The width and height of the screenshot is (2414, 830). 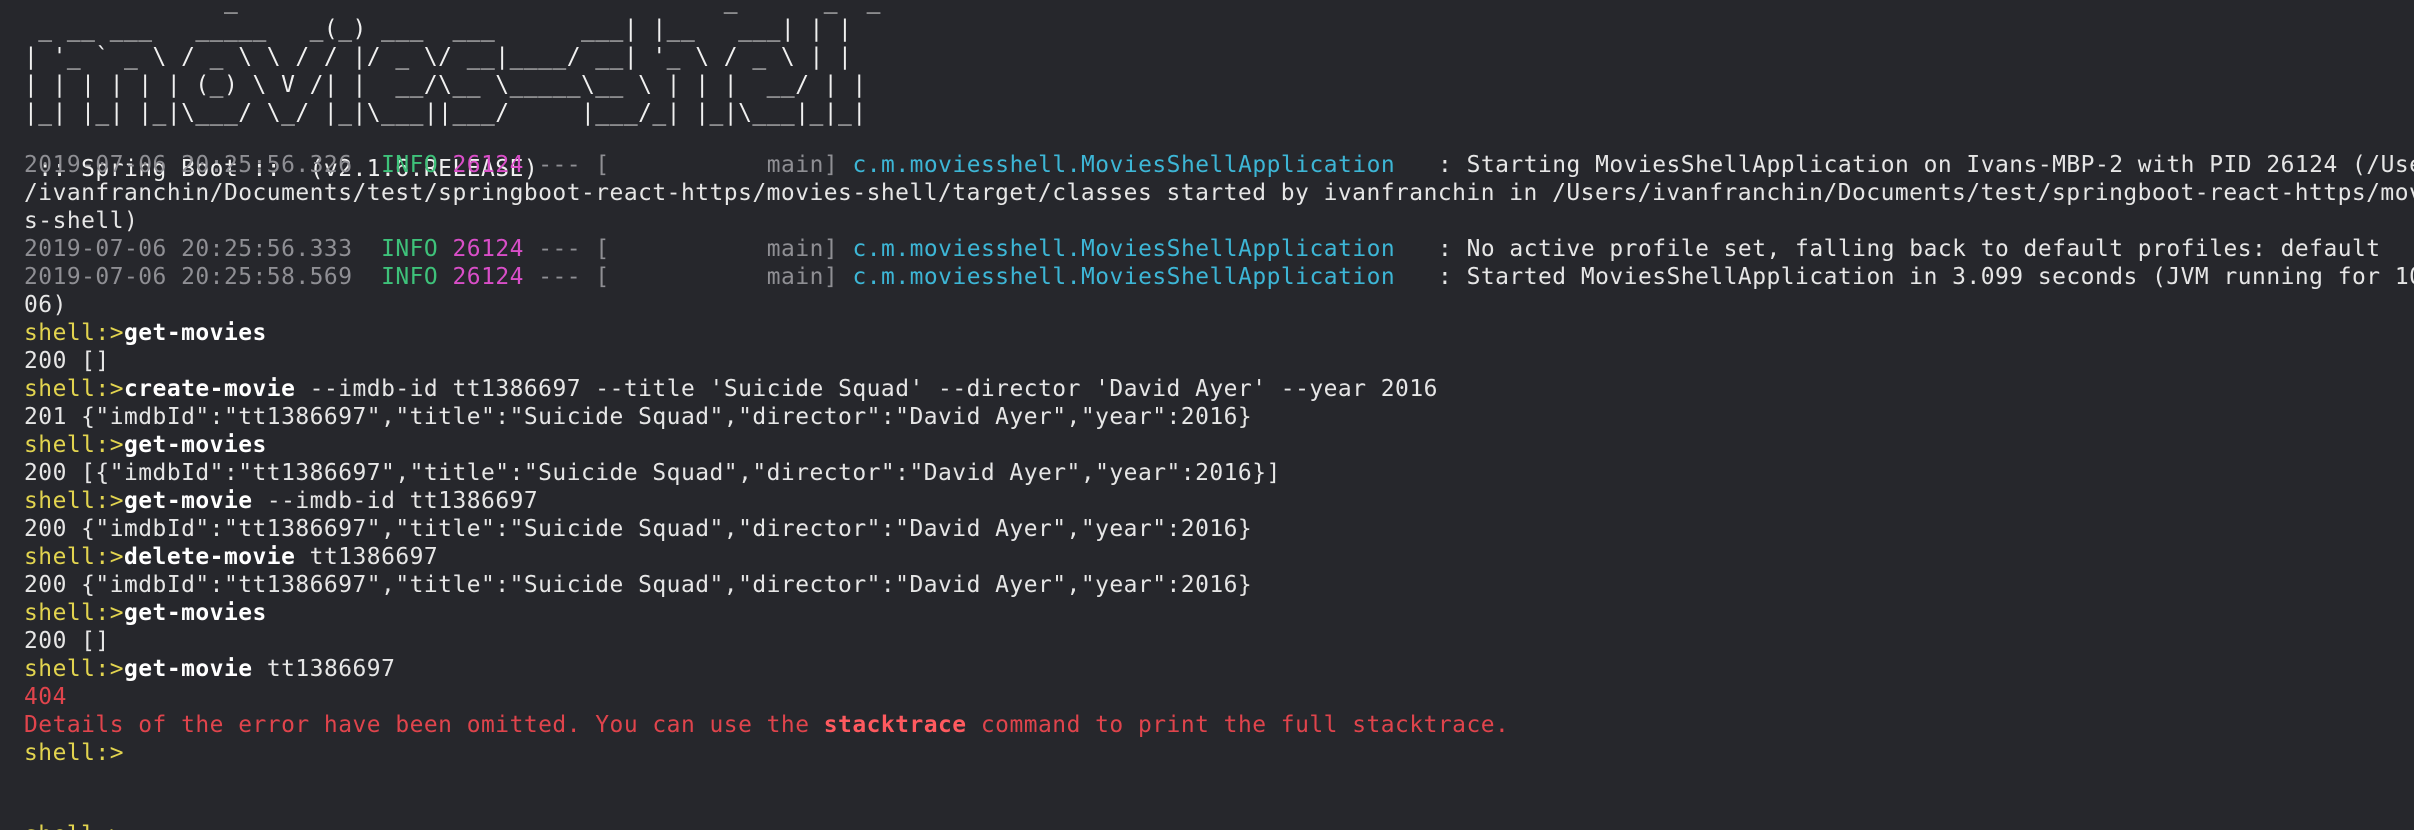 I want to click on log-line-continuation: s-shell), so click(x=1219, y=221).